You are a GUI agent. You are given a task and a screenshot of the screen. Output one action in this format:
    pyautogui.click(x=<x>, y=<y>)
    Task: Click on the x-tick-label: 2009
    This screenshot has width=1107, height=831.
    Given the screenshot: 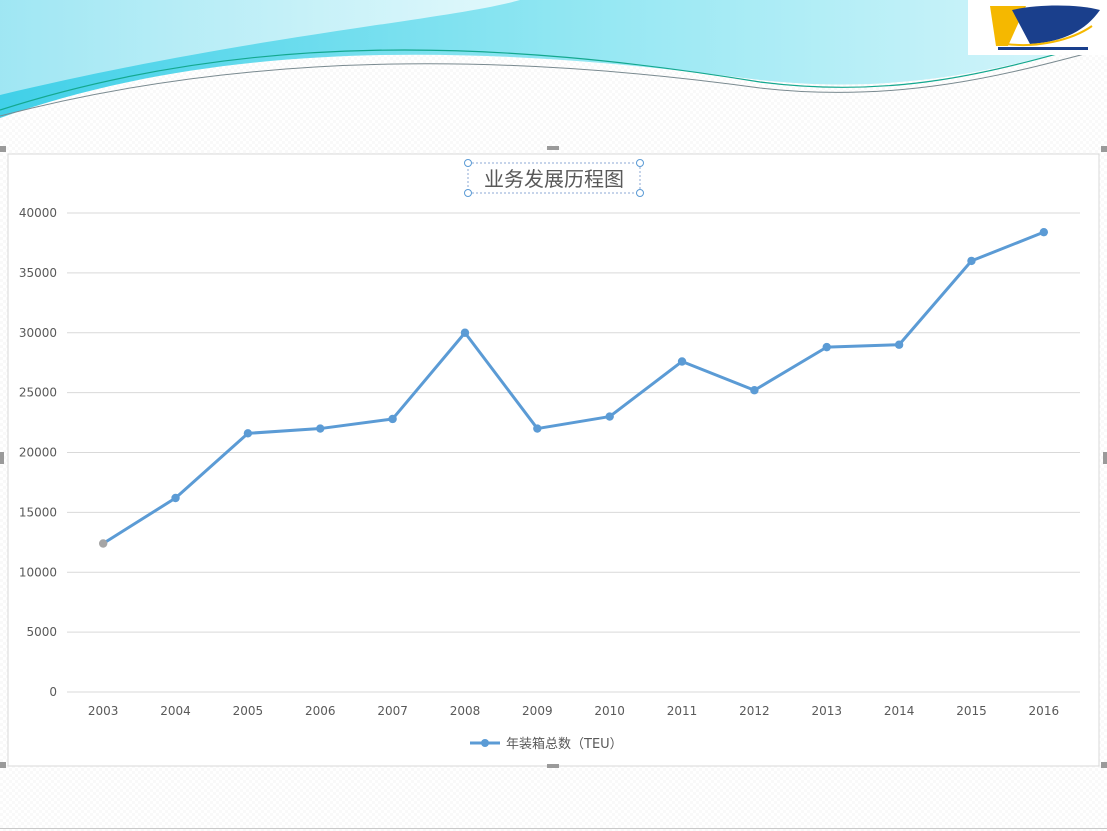 What is the action you would take?
    pyautogui.click(x=537, y=711)
    